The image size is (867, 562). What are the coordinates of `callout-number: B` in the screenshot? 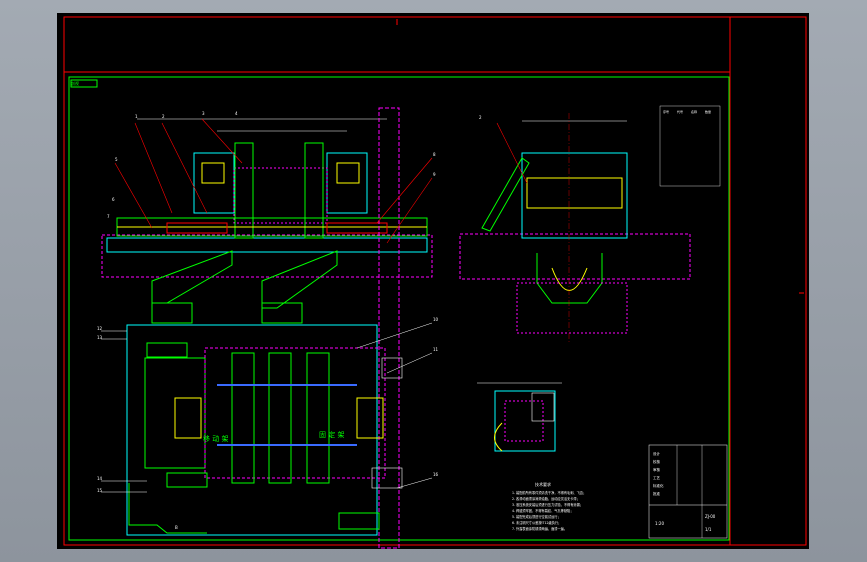 It's located at (176, 527).